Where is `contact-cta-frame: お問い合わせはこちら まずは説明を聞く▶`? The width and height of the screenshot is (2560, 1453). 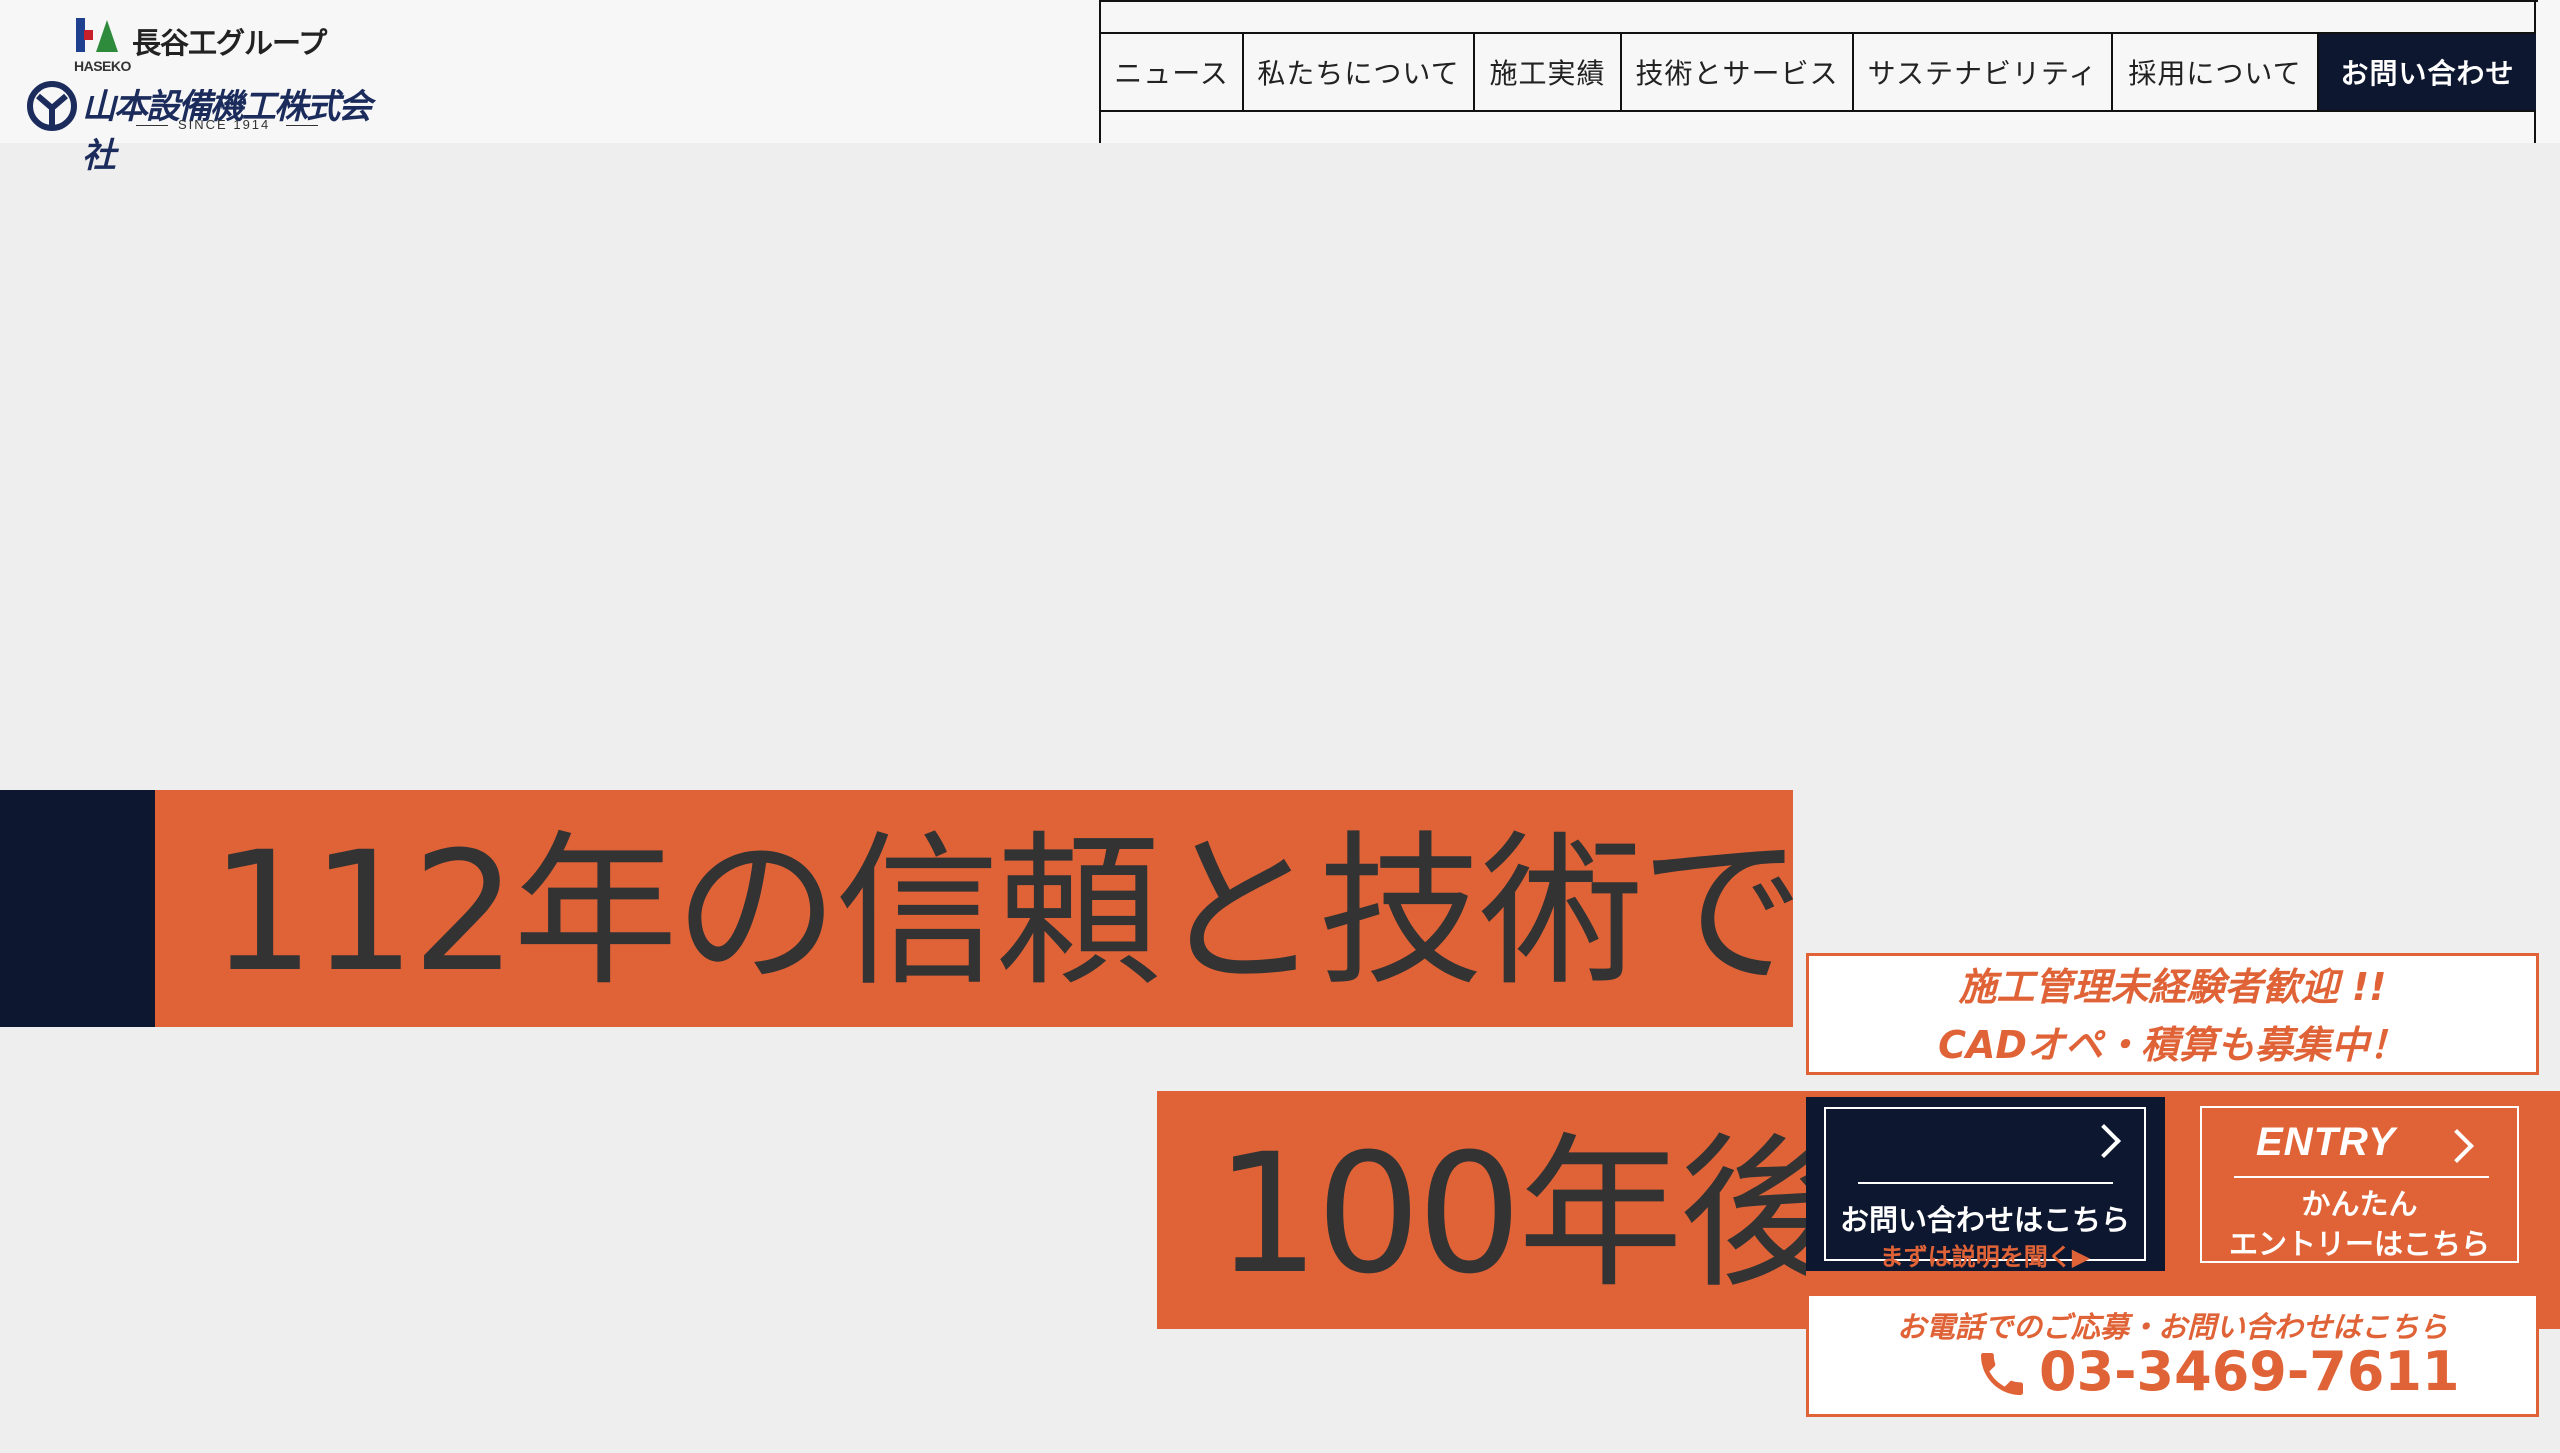
contact-cta-frame: お問い合わせはこちら まずは説明を聞く▶ is located at coordinates (1985, 1189).